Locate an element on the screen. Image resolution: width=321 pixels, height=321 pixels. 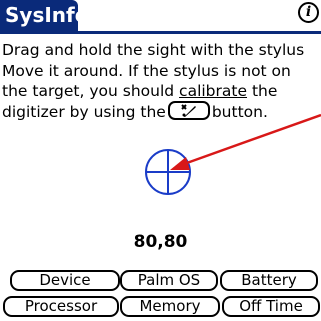
instruction-line-4: digitizer by using the button. is located at coordinates (161, 112).